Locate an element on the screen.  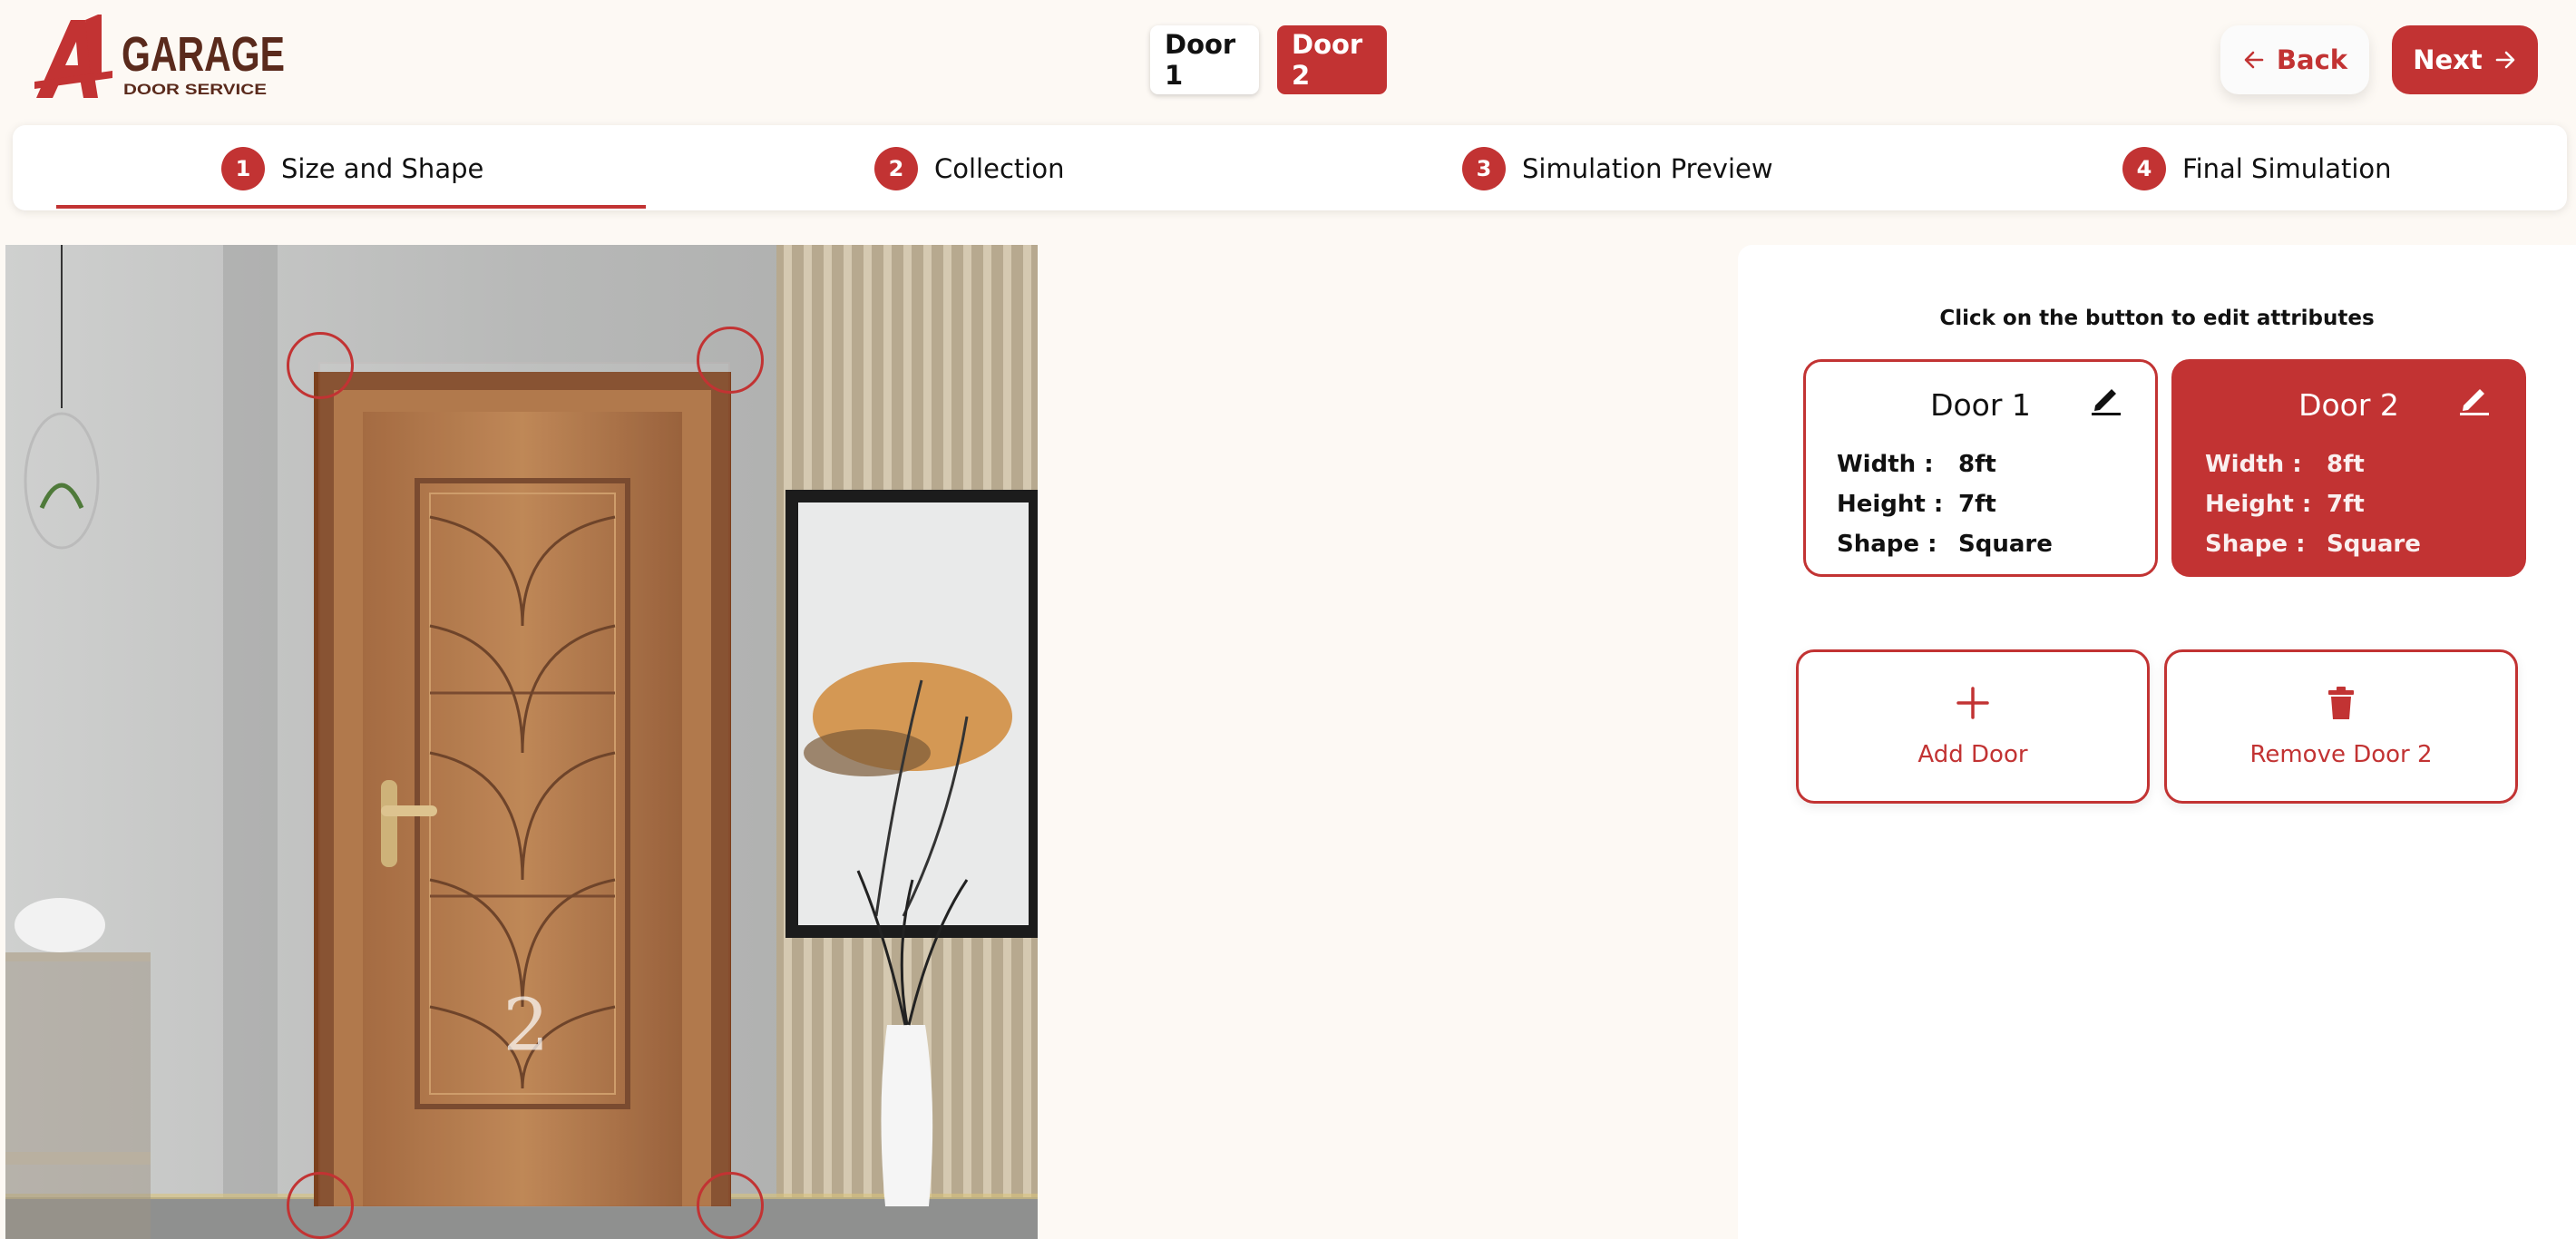
remove-door-button: Remove Door 2 is located at coordinates (2341, 726).